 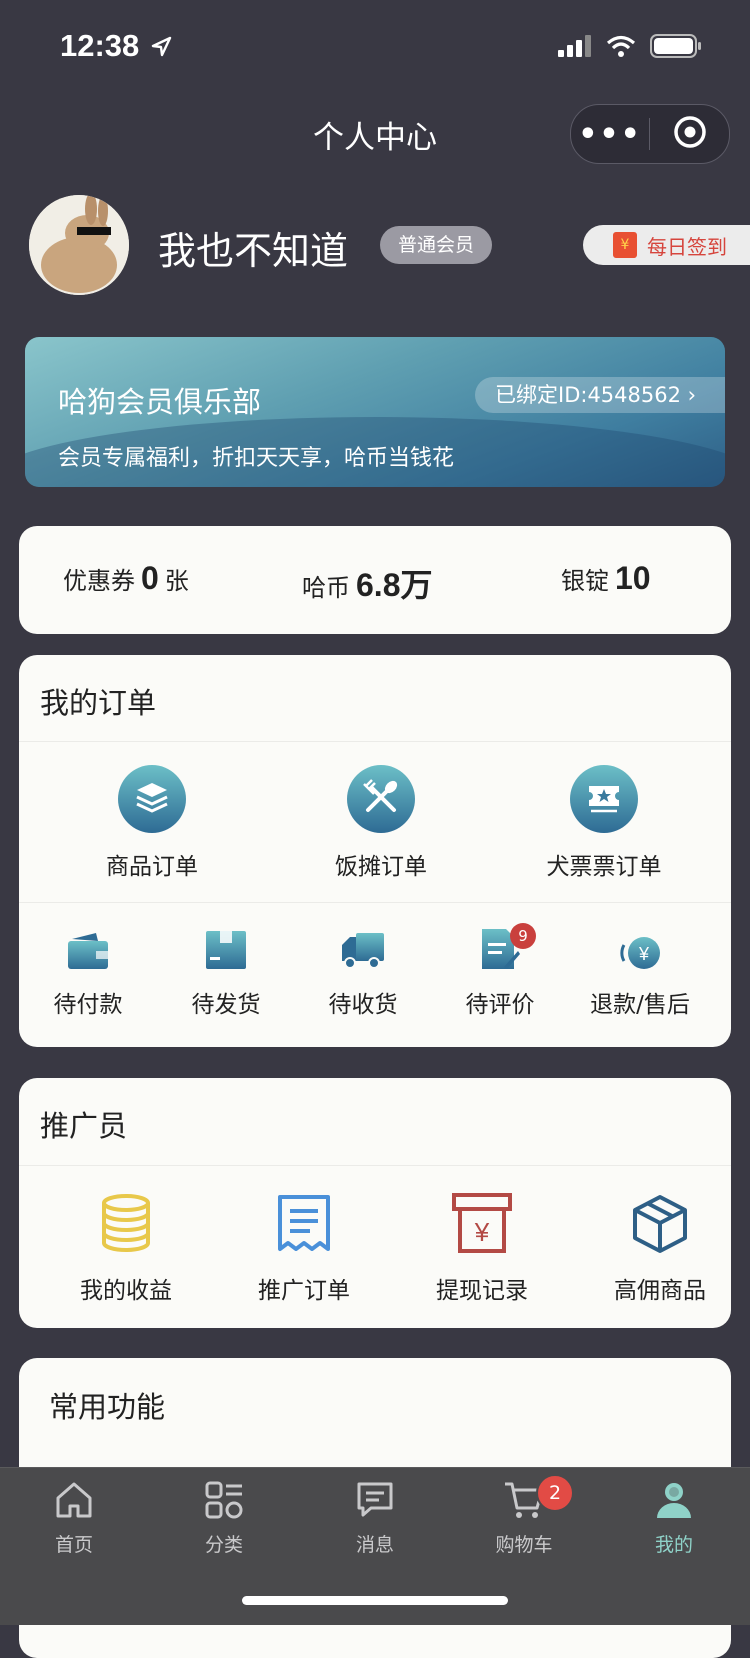 I want to click on refund-icon: ¥, so click(x=640, y=955).